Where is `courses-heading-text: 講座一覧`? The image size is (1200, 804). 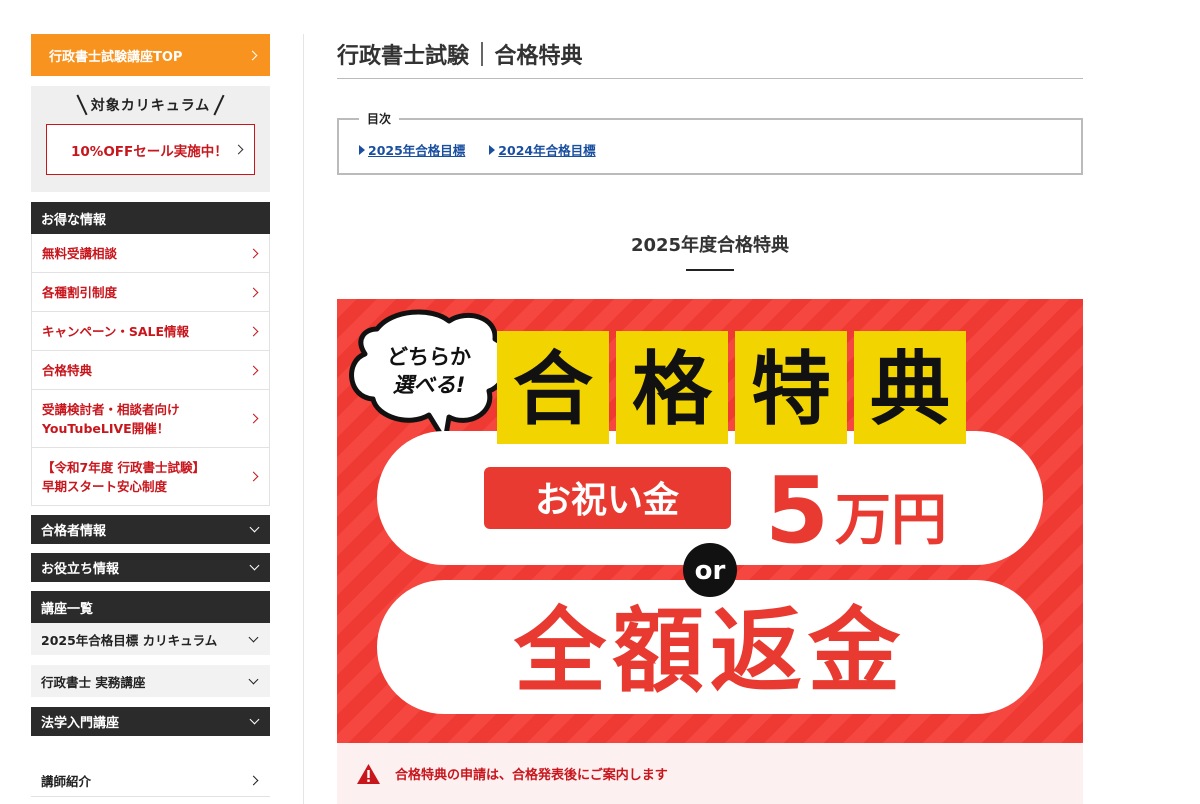 courses-heading-text: 講座一覧 is located at coordinates (67, 609).